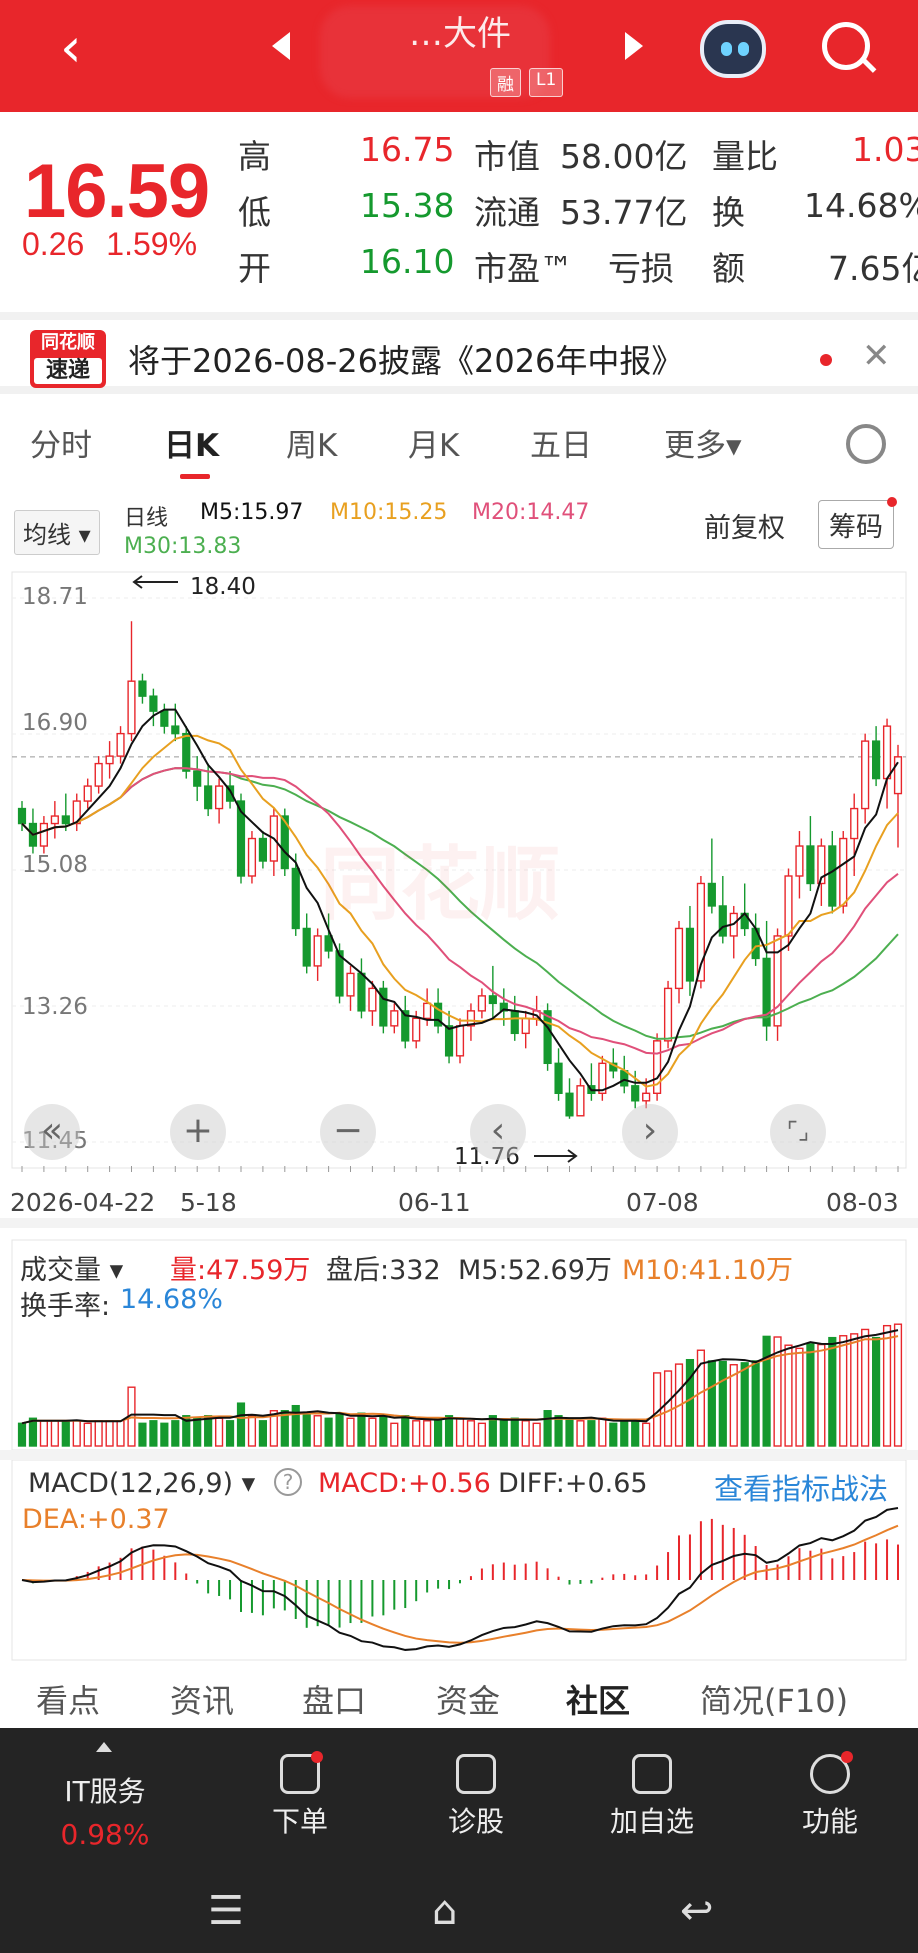 Image resolution: width=918 pixels, height=1953 pixels. Describe the element at coordinates (885, 149) in the screenshot. I see `value-volume-ratio: 1.03` at that location.